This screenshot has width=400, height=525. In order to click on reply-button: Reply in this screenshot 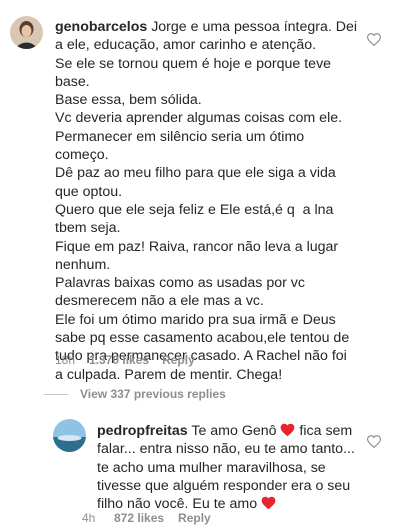, I will do `click(178, 360)`.